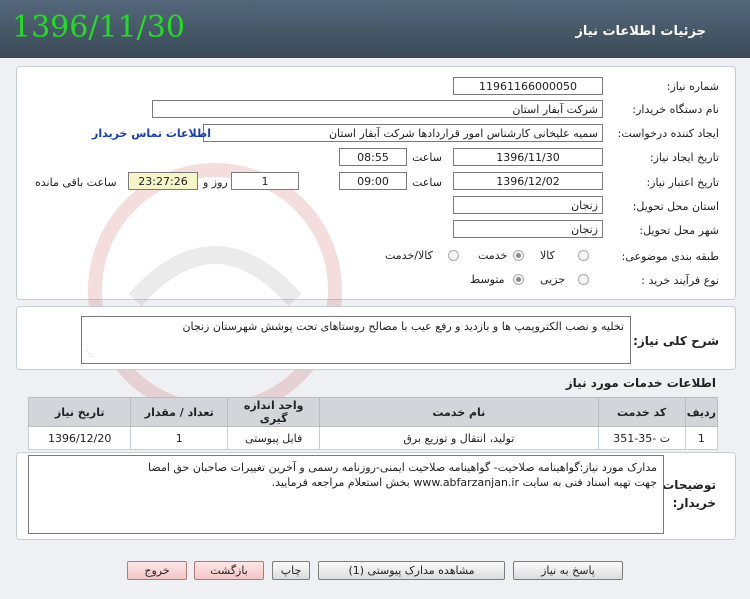 The width and height of the screenshot is (750, 599). What do you see at coordinates (291, 570) in the screenshot?
I see `print-button: چاپ` at bounding box center [291, 570].